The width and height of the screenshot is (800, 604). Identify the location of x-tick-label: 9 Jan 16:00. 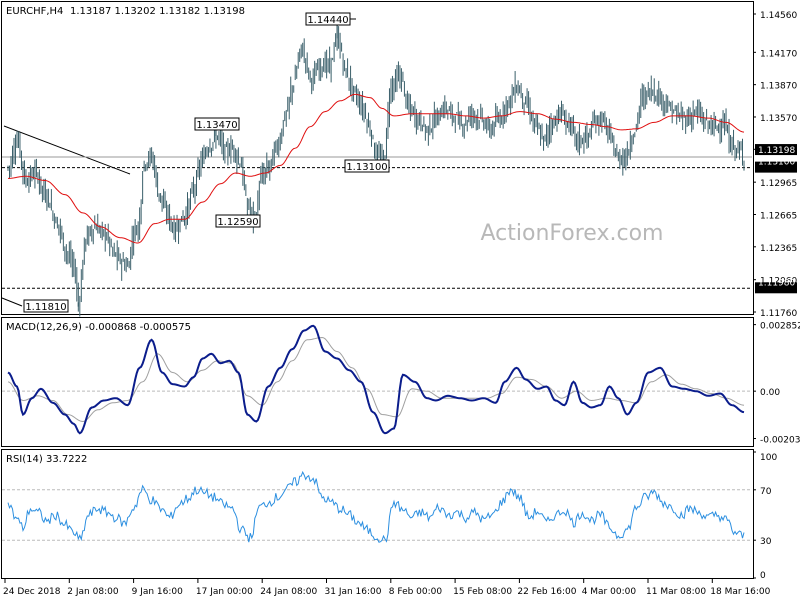
(158, 592).